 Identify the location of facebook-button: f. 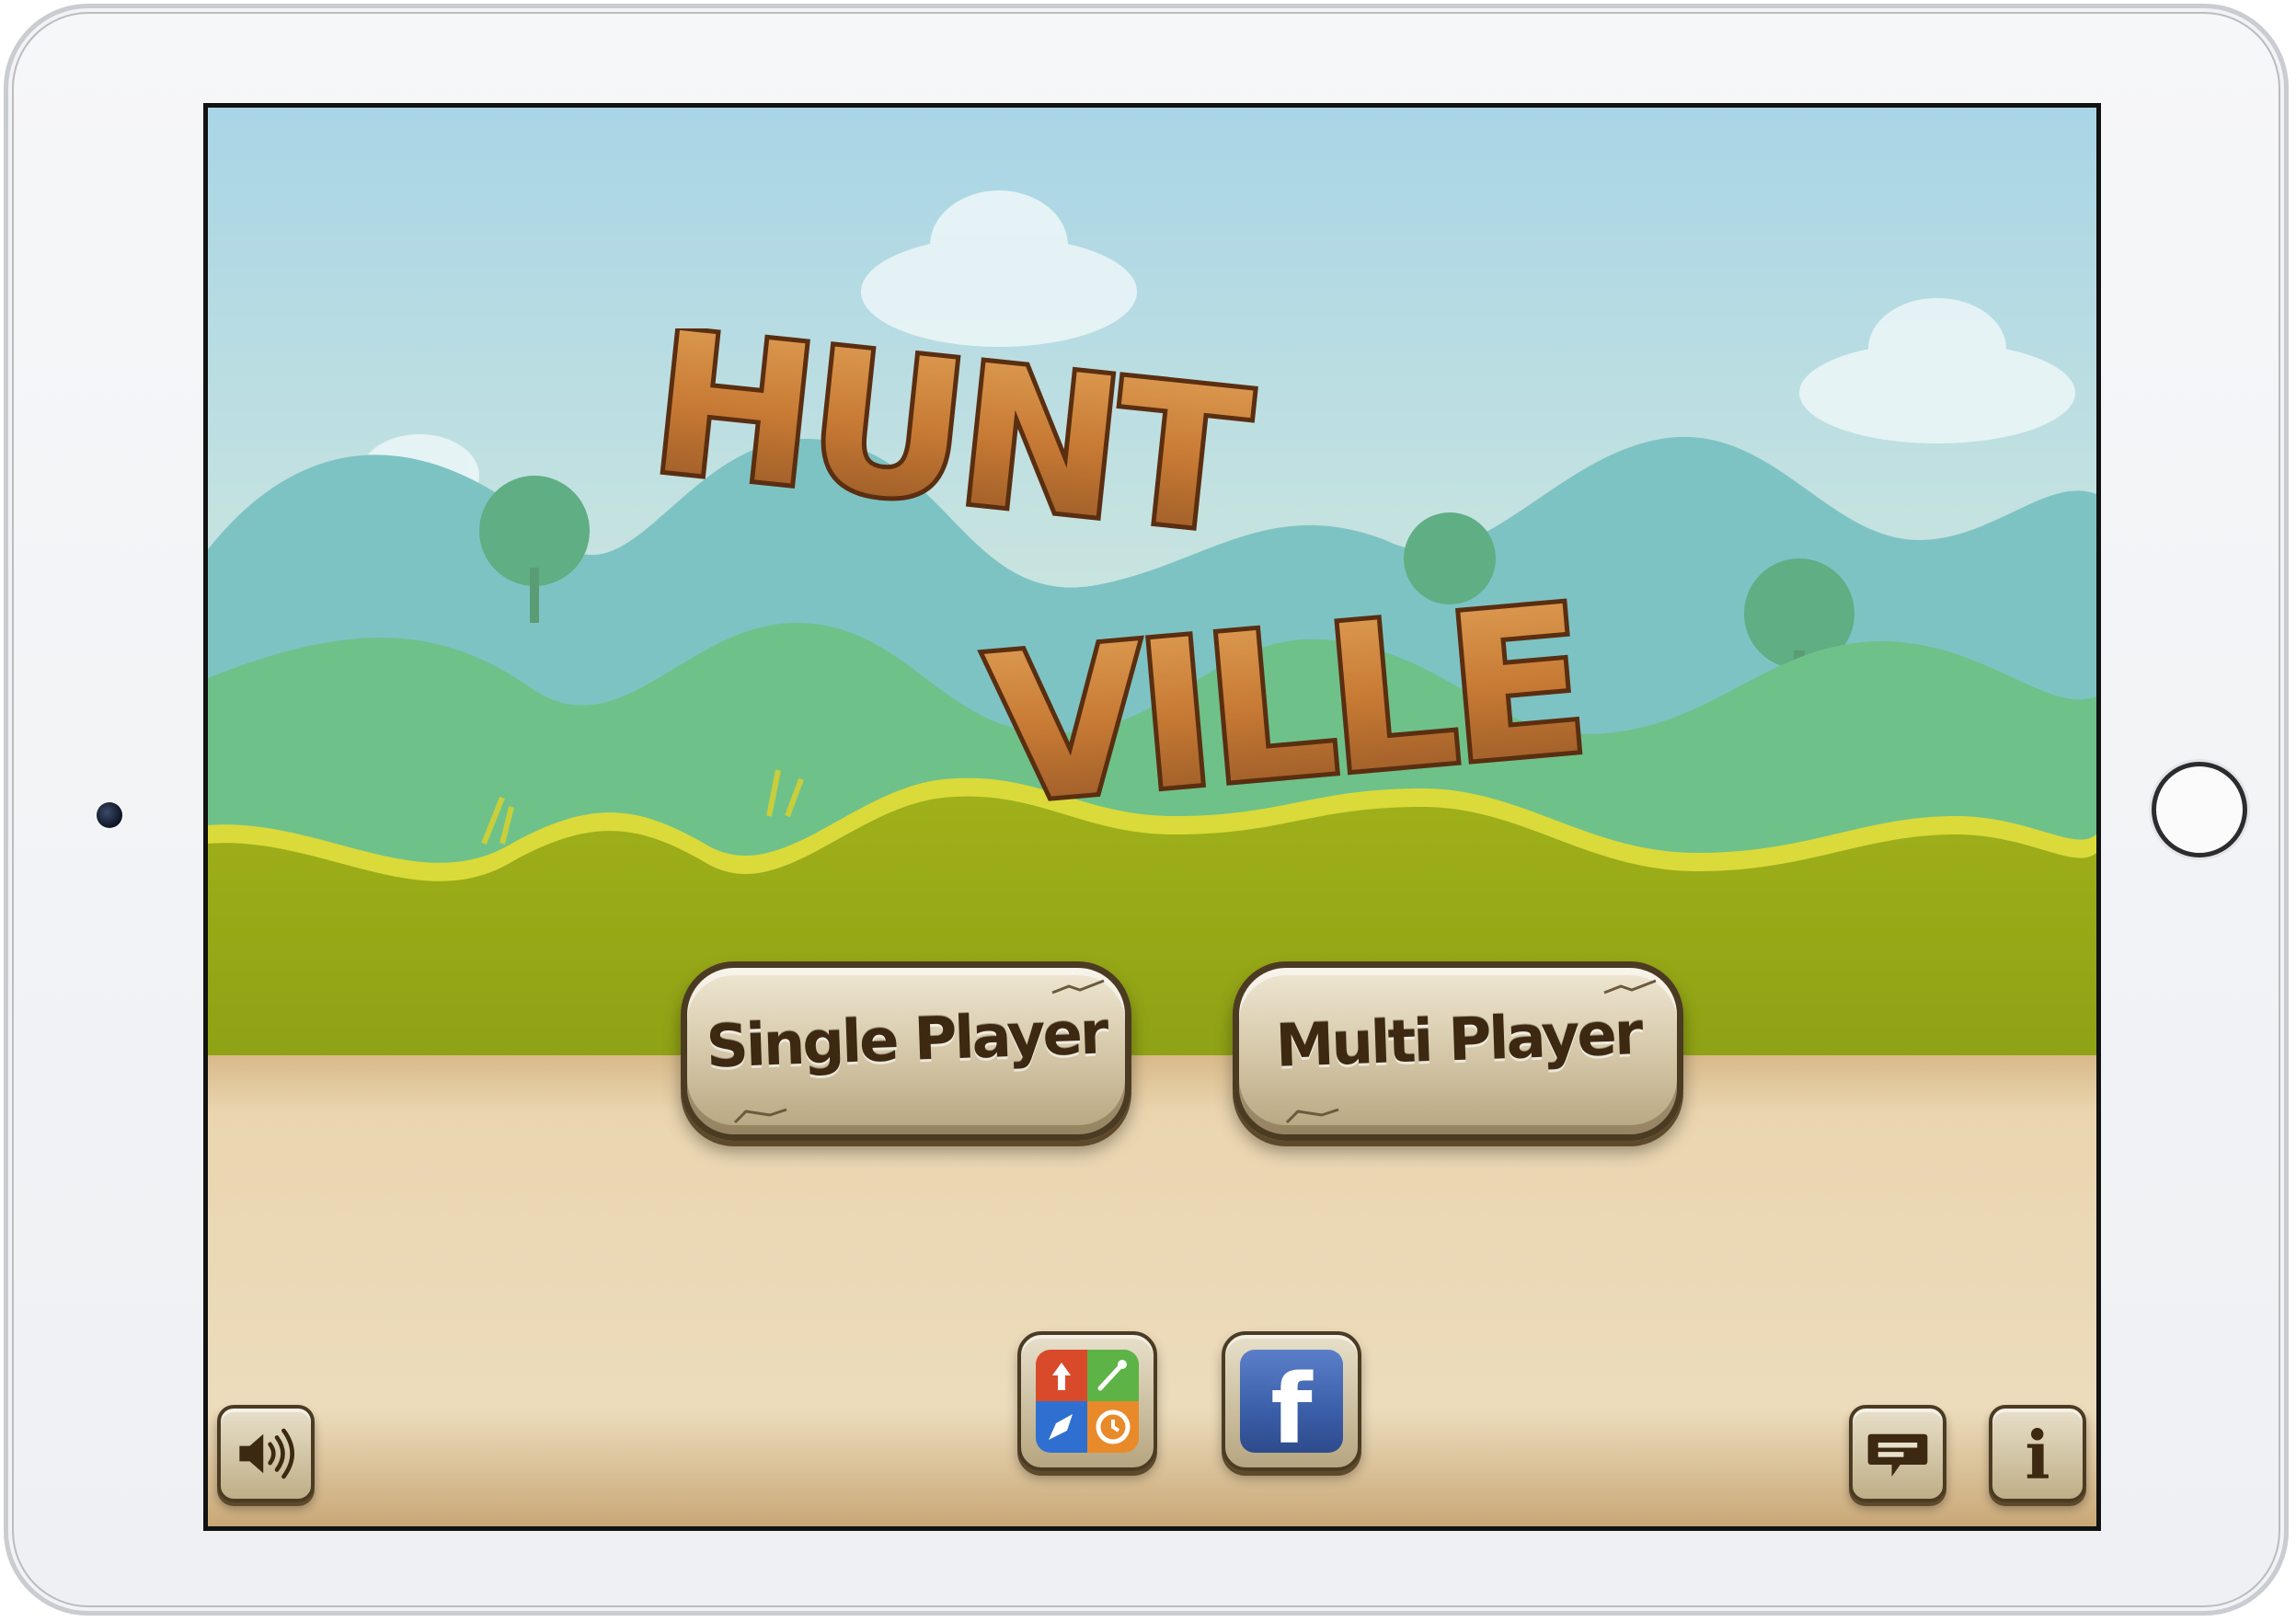
(1291, 1401).